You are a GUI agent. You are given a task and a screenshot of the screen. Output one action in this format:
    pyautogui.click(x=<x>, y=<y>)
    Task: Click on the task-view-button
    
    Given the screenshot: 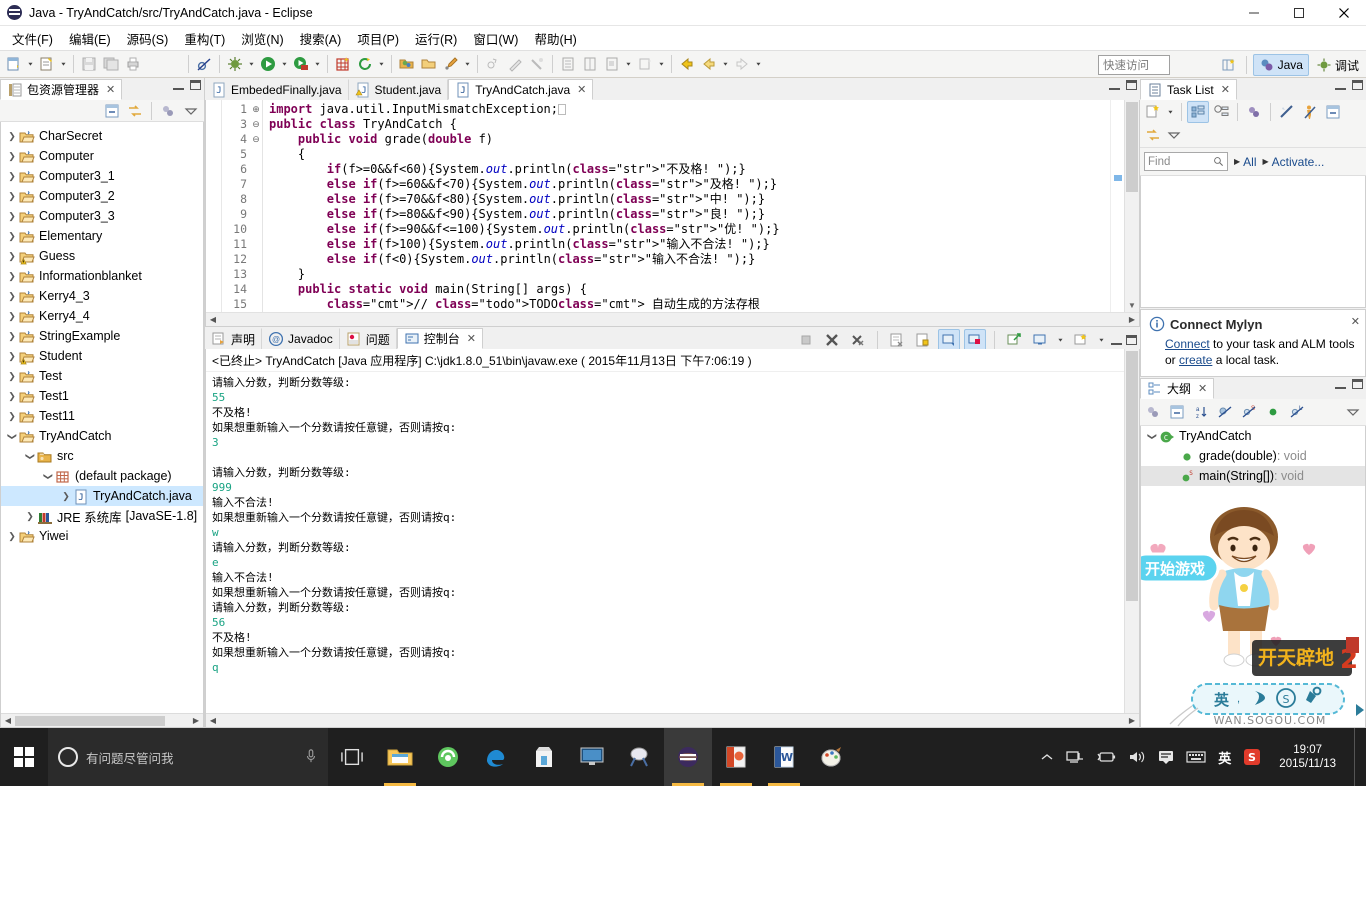 What is the action you would take?
    pyautogui.click(x=352, y=757)
    